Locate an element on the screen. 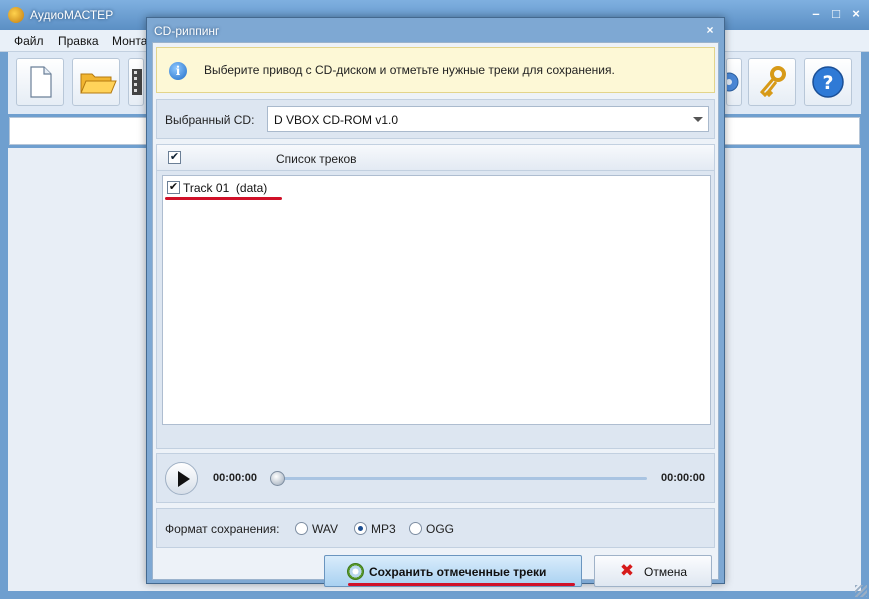 The height and width of the screenshot is (599, 869). info-icon: i is located at coordinates (178, 71).